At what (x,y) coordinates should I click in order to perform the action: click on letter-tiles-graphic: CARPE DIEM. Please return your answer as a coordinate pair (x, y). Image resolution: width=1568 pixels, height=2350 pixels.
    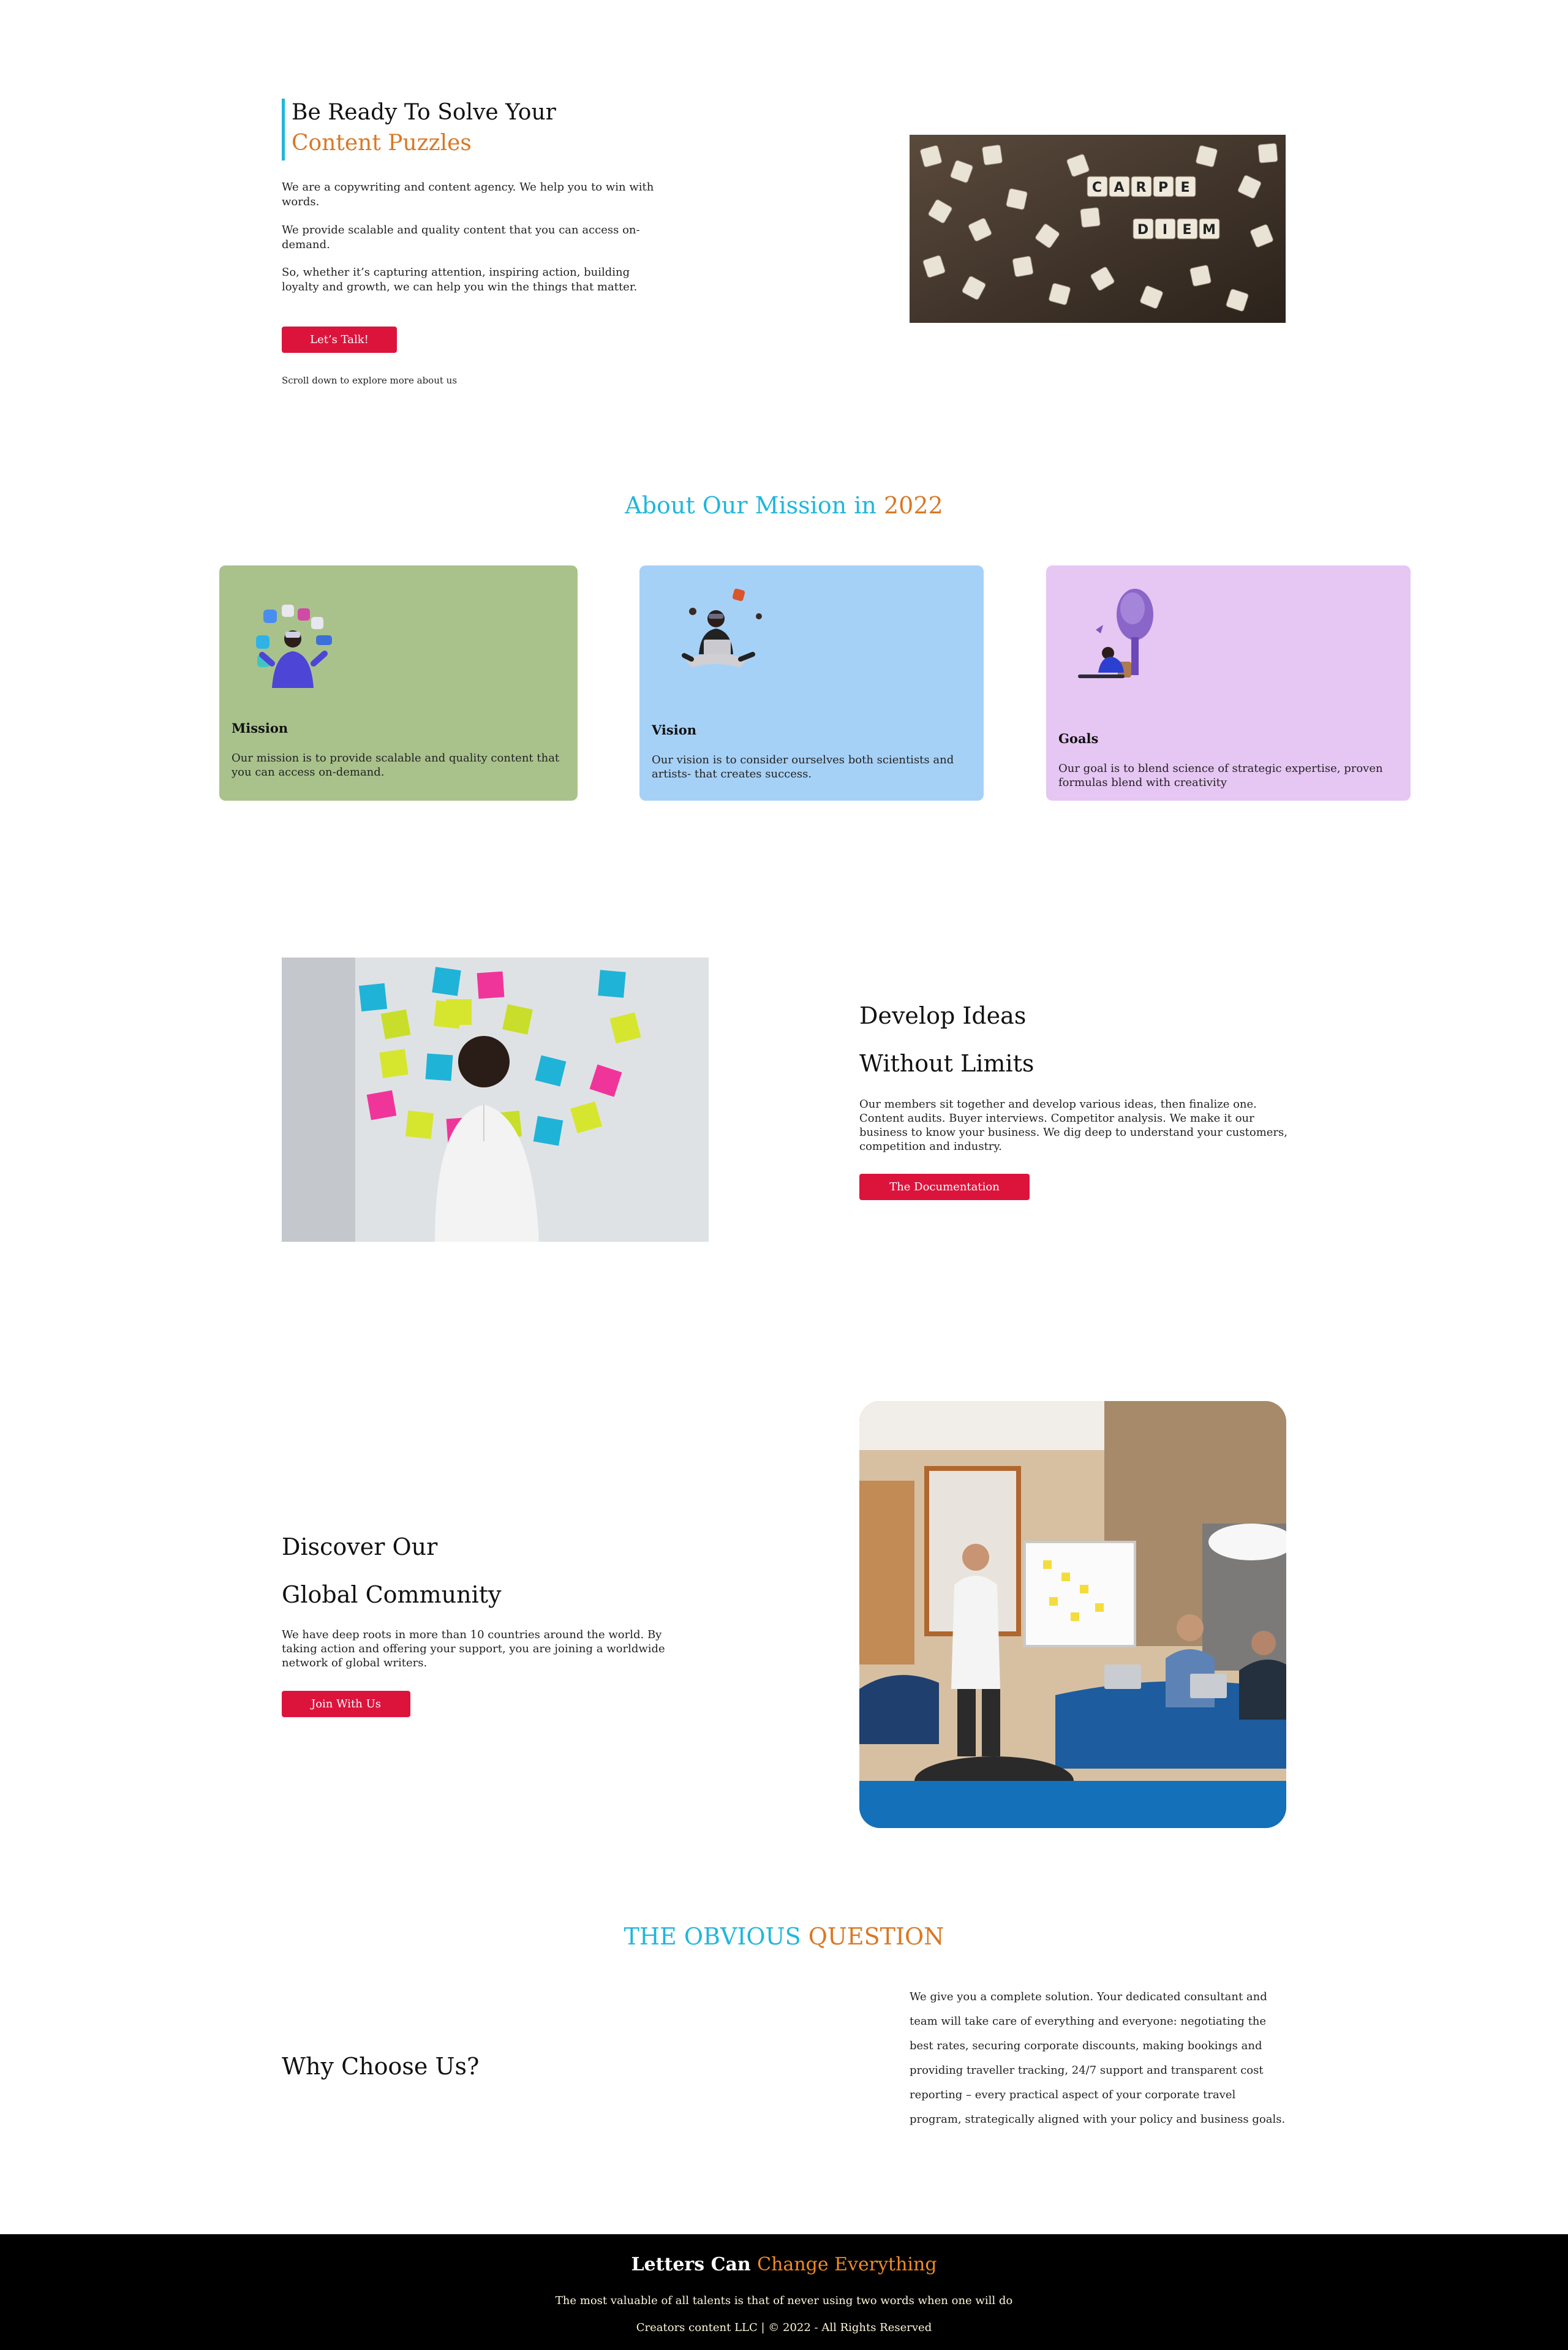
    Looking at the image, I should click on (1098, 229).